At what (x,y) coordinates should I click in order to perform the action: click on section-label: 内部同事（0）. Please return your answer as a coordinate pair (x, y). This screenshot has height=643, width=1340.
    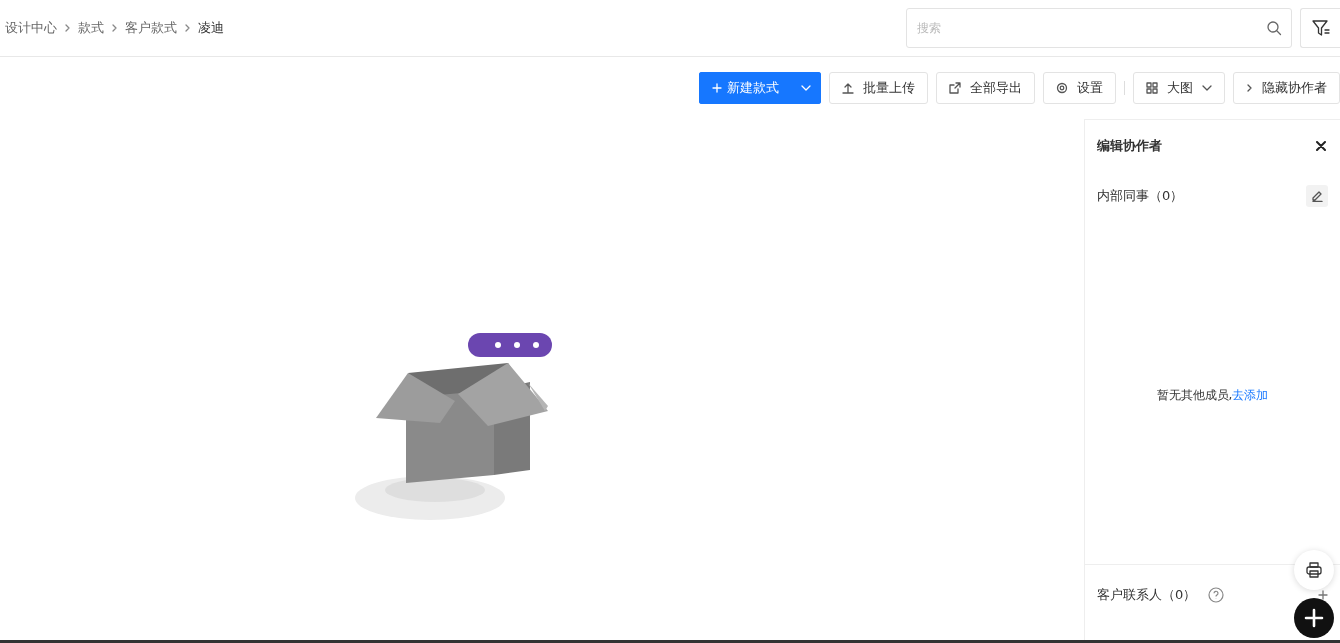
    Looking at the image, I should click on (1140, 196).